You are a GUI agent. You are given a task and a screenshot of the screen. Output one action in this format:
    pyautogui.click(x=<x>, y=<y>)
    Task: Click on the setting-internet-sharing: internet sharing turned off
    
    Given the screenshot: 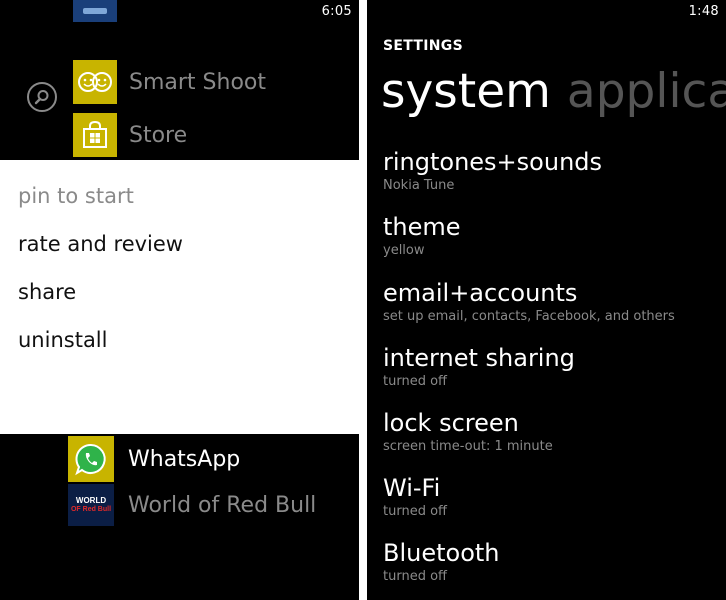 What is the action you would take?
    pyautogui.click(x=553, y=366)
    